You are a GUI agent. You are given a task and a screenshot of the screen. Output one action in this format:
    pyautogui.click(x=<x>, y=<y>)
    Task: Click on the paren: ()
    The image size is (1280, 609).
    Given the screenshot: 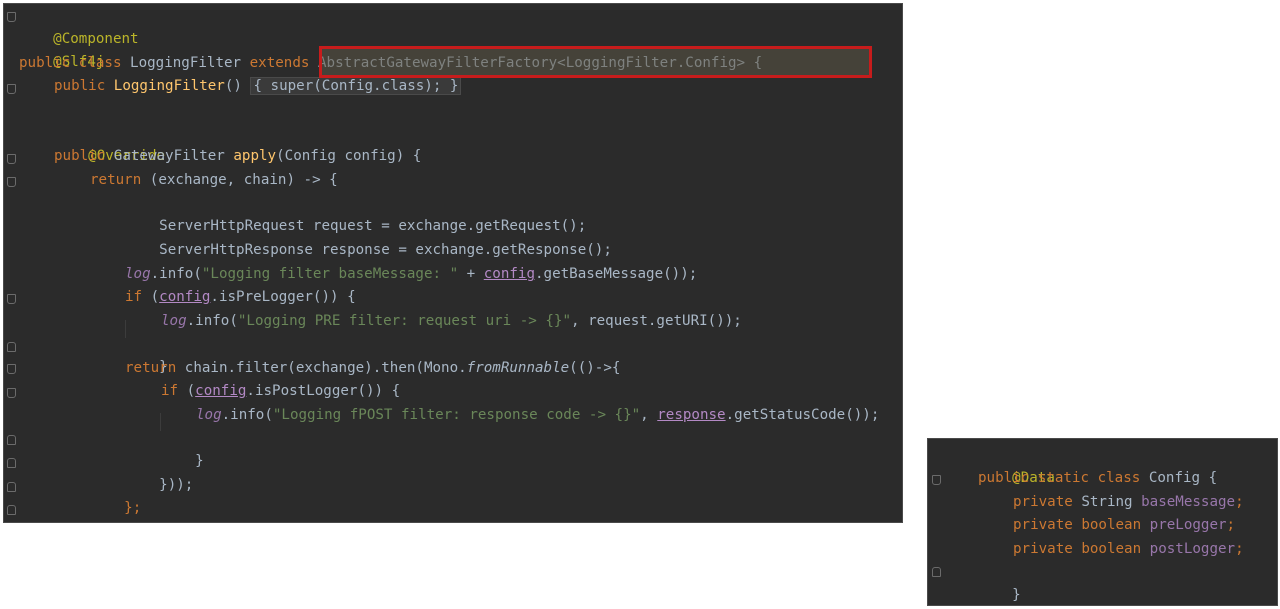 What is the action you would take?
    pyautogui.click(x=237, y=86)
    